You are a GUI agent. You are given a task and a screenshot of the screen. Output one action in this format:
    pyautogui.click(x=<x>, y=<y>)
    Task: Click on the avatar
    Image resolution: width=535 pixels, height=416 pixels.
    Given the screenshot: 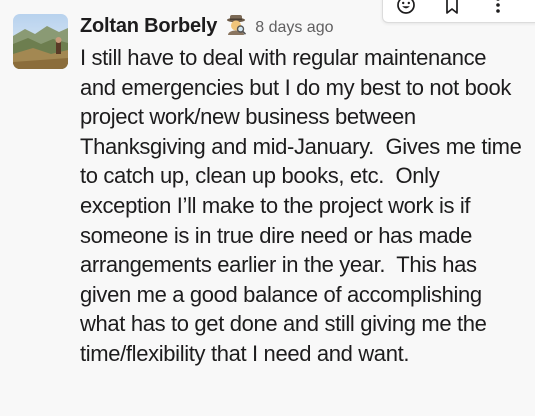 What is the action you would take?
    pyautogui.click(x=40, y=41)
    